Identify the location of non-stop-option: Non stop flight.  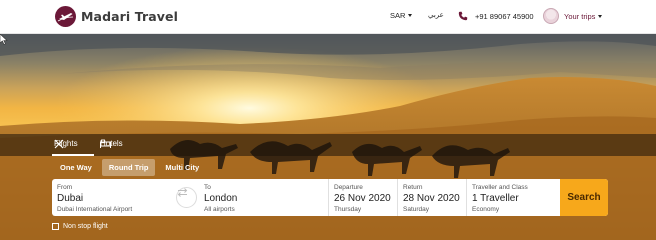
(80, 226).